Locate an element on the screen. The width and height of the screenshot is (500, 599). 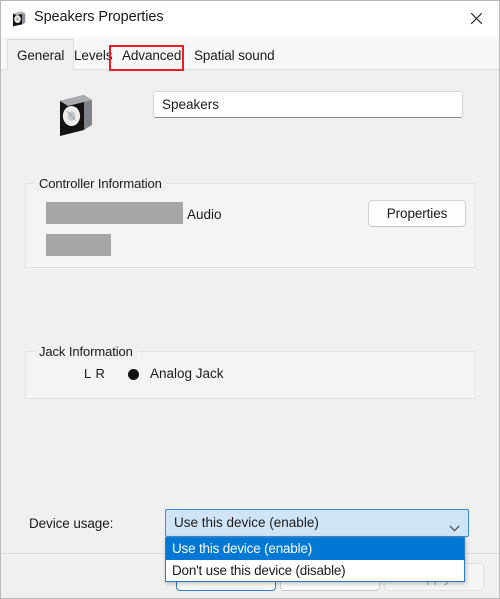
device-usage-option-disable: Don't use this device (disable) is located at coordinates (315, 571).